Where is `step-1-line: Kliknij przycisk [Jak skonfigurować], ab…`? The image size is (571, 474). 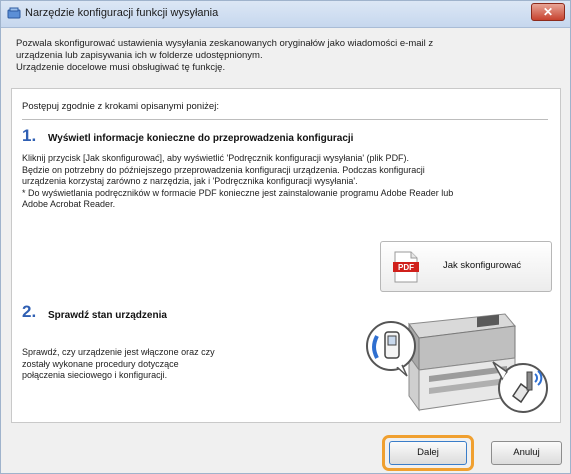
step-1-line: Kliknij przycisk [Jak skonfigurować], ab… is located at coordinates (216, 158).